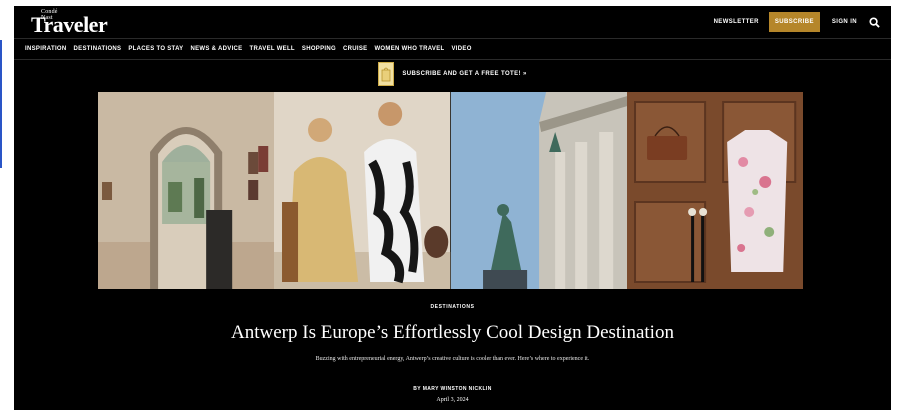 The height and width of the screenshot is (411, 897). Describe the element at coordinates (271, 49) in the screenshot. I see `nav-item-travel-well: TRAVEL WELL` at that location.